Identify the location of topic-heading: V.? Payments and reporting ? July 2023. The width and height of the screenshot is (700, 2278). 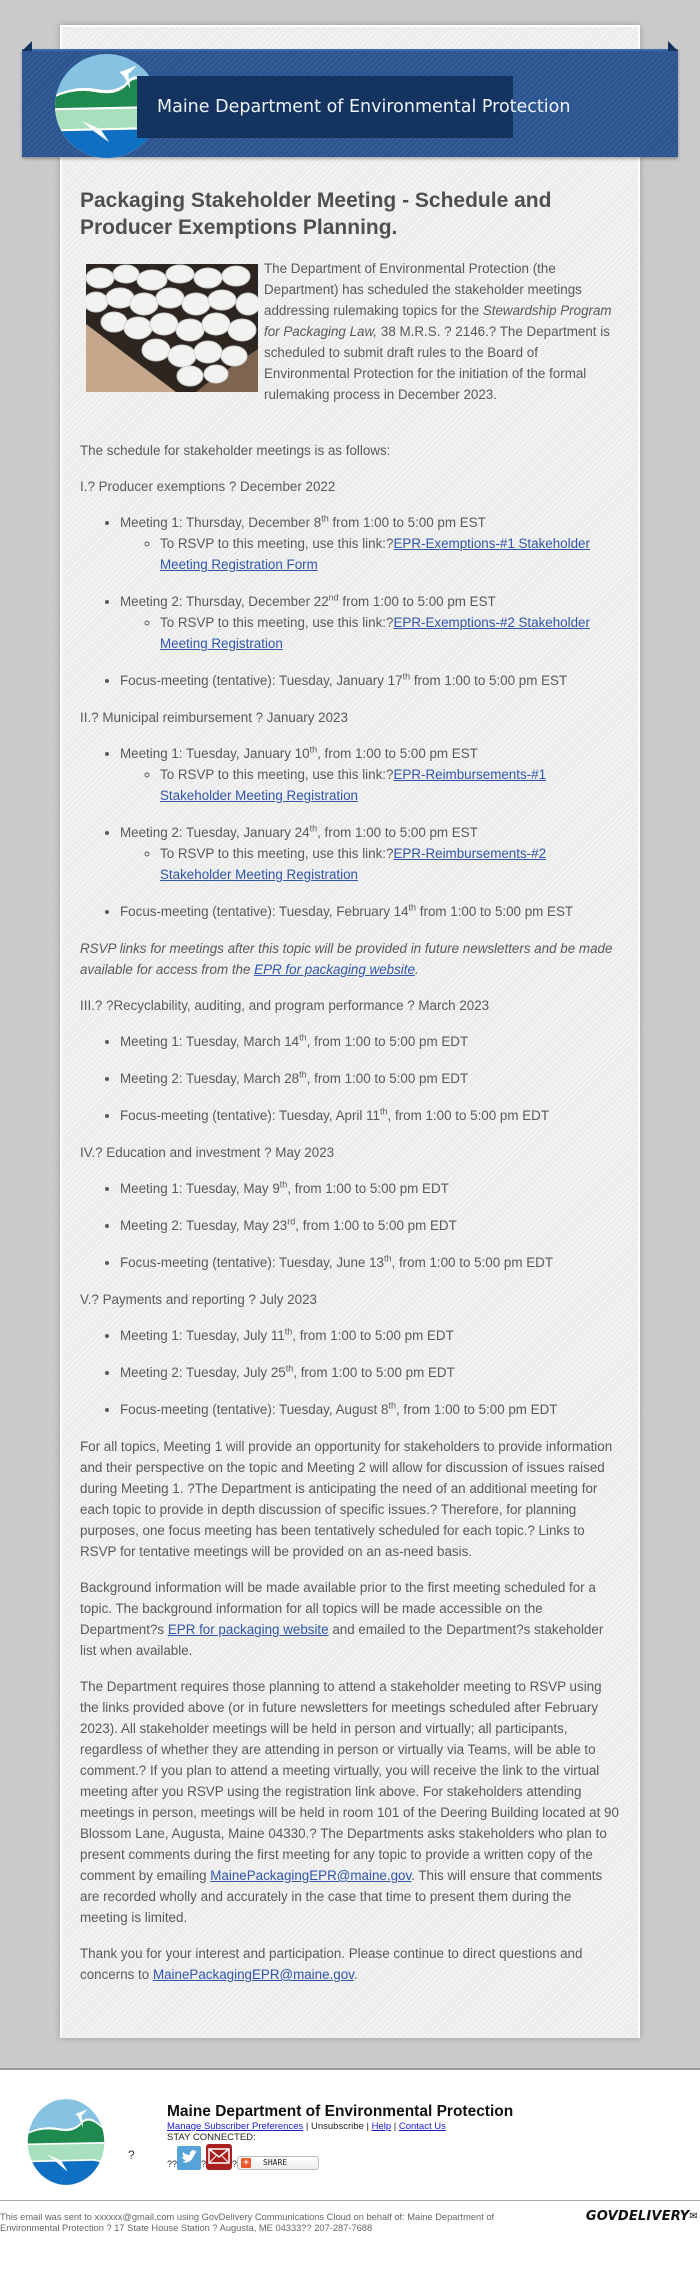
(198, 1299).